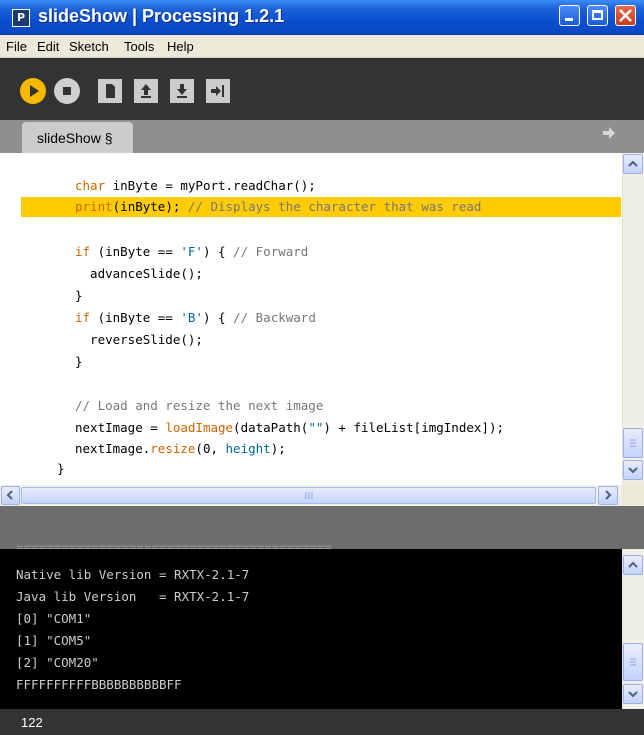 Image resolution: width=644 pixels, height=735 pixels. I want to click on editor-scroll-thumb, so click(633, 443).